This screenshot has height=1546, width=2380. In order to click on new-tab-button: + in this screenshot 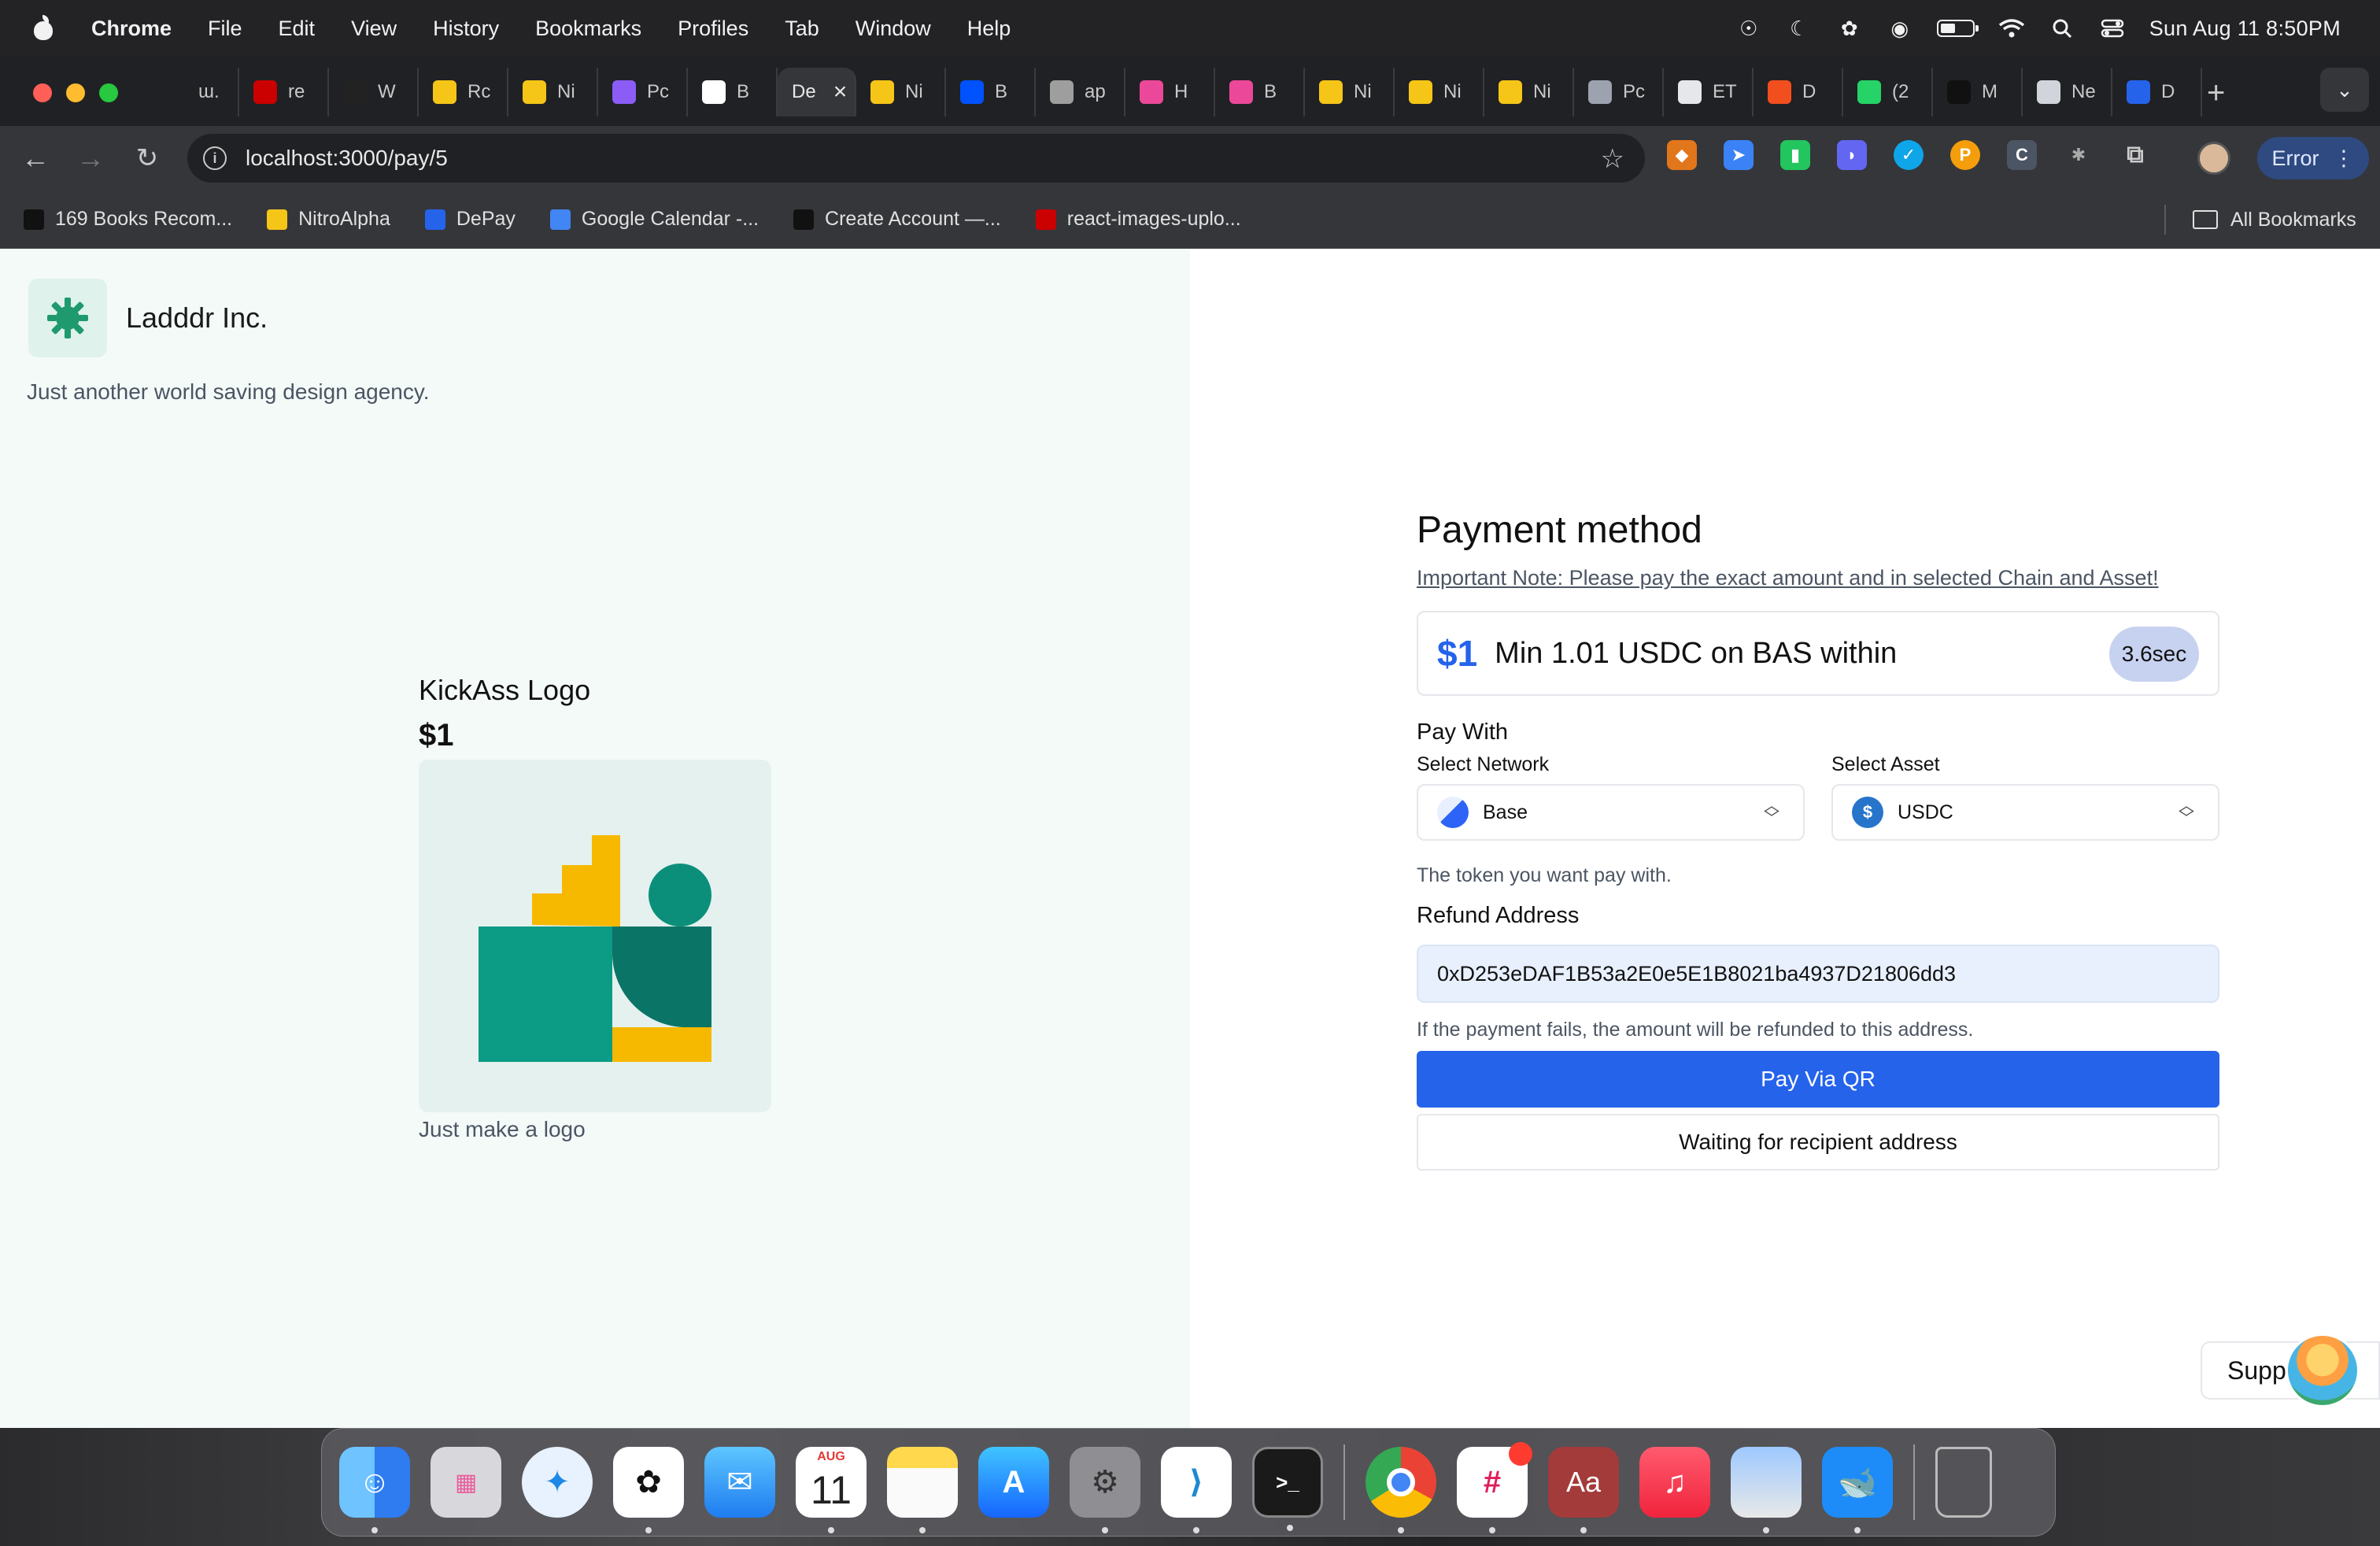, I will do `click(2216, 93)`.